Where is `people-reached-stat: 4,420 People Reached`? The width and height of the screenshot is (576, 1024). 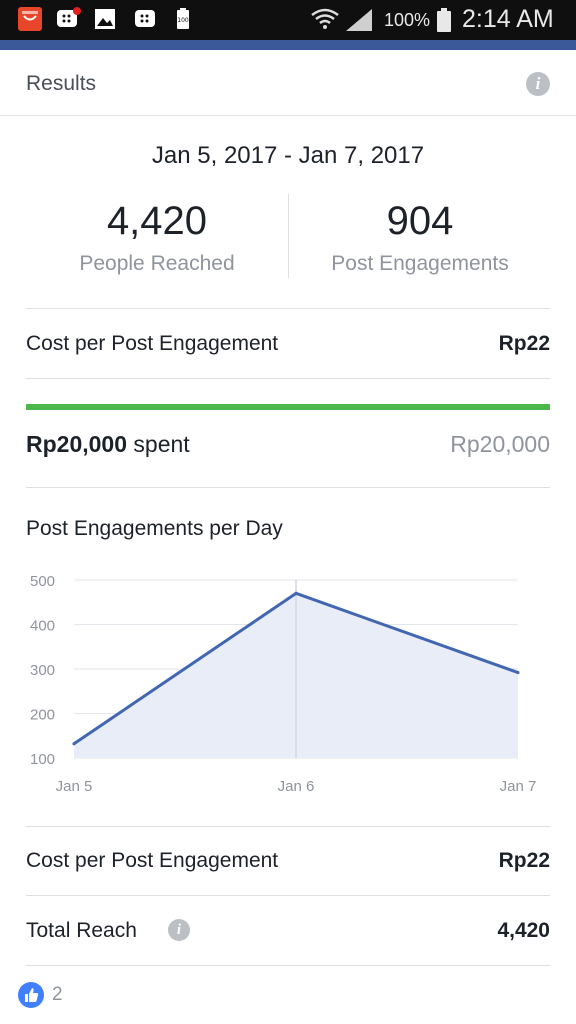
people-reached-stat: 4,420 People Reached is located at coordinates (157, 237).